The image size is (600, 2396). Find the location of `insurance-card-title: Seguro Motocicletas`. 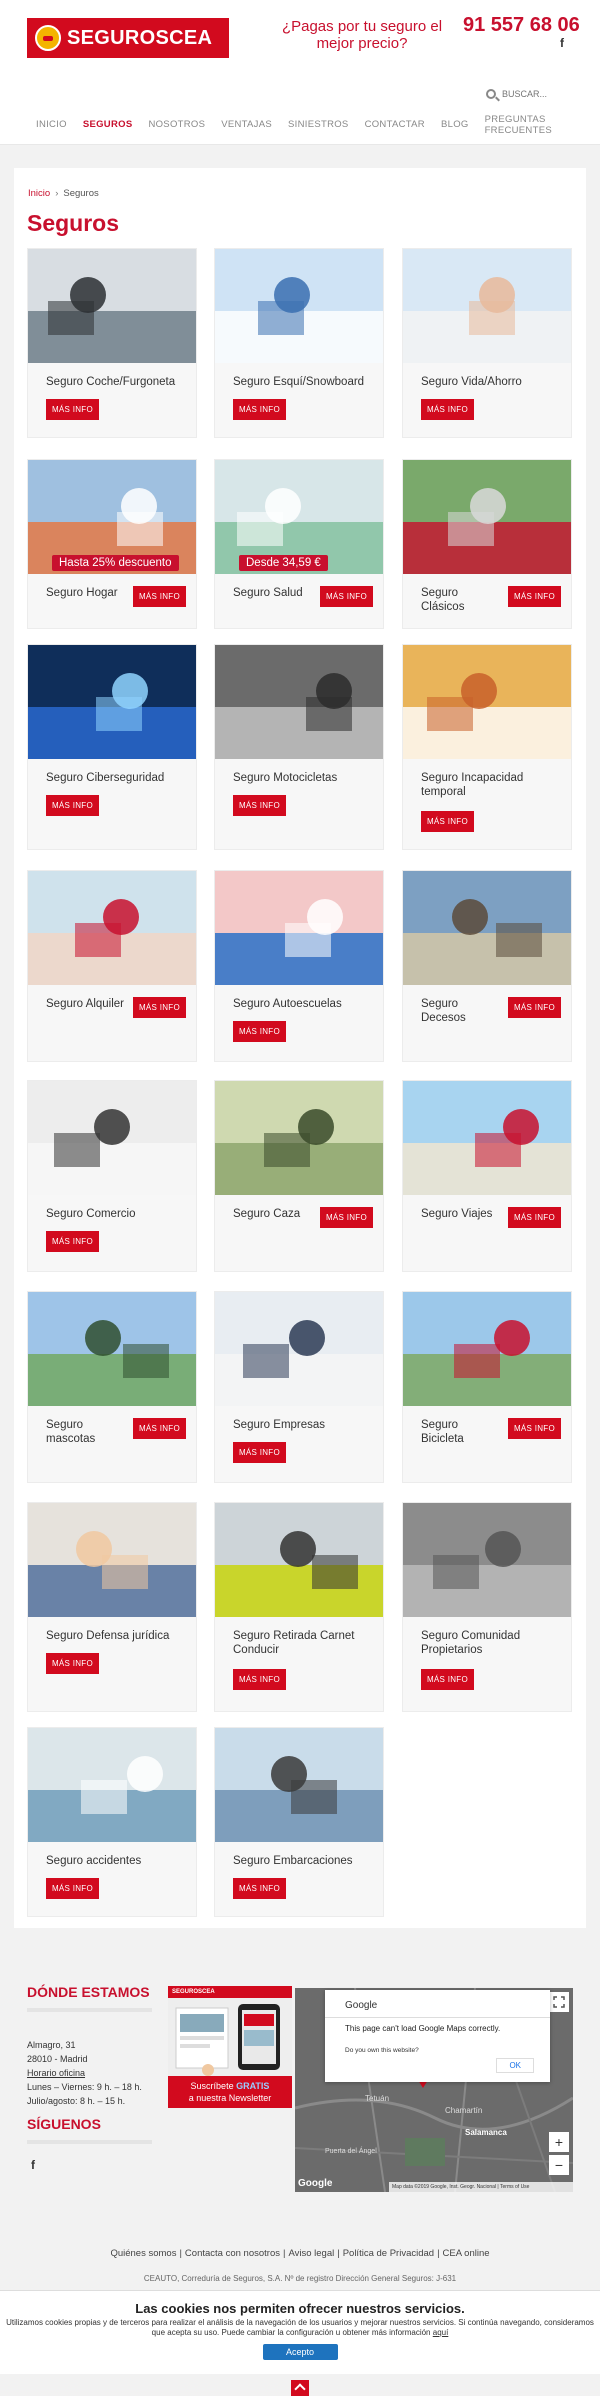

insurance-card-title: Seguro Motocicletas is located at coordinates (303, 778).